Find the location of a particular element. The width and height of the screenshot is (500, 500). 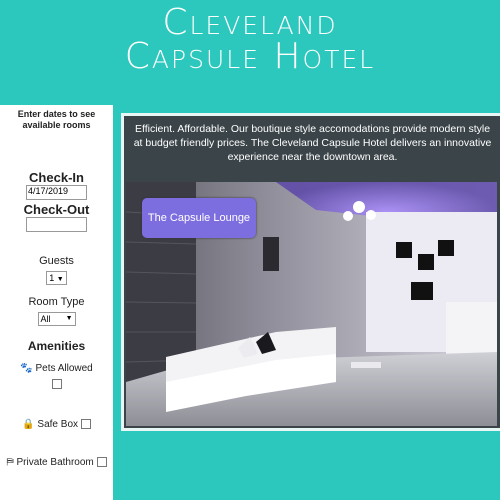

guests-value: 1 is located at coordinates (52, 278).